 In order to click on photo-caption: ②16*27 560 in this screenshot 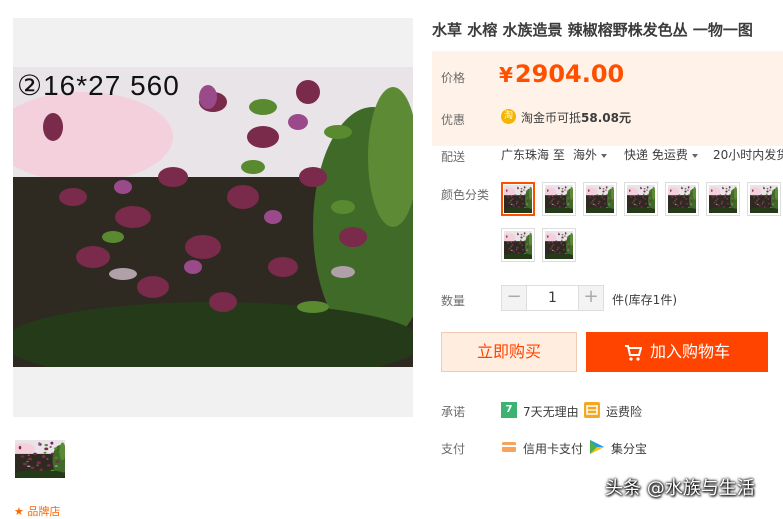, I will do `click(98, 85)`.